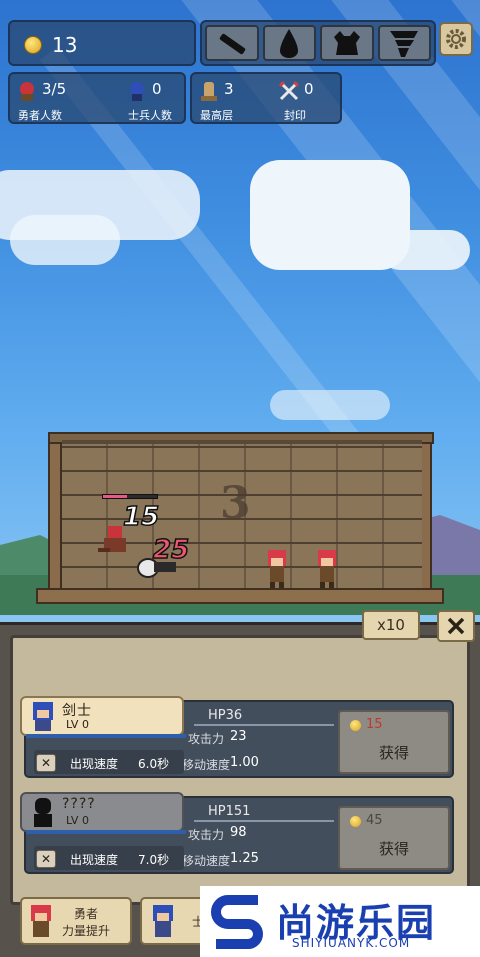 The height and width of the screenshot is (957, 480). I want to click on top-floor-value: 3, so click(229, 89).